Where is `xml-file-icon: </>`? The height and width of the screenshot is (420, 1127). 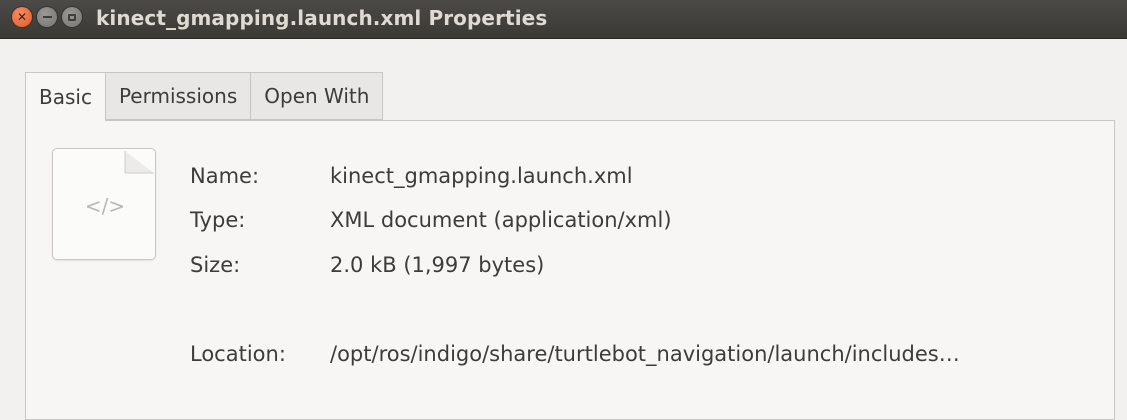 xml-file-icon: </> is located at coordinates (104, 204).